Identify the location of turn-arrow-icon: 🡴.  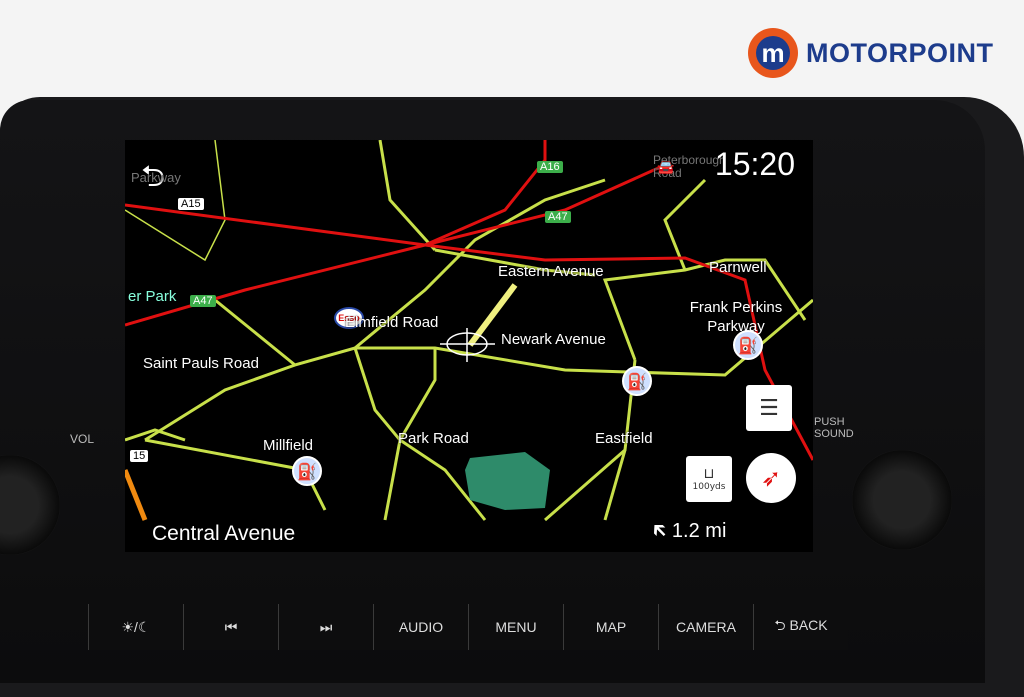
(662, 531).